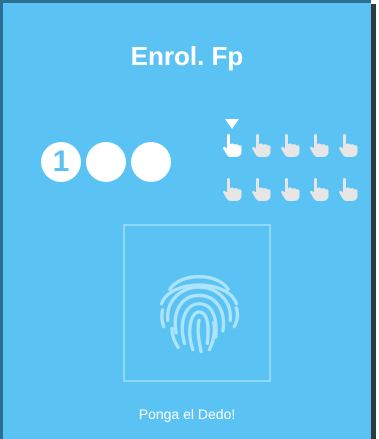 This screenshot has width=379, height=439. I want to click on finger-selected, so click(232, 146).